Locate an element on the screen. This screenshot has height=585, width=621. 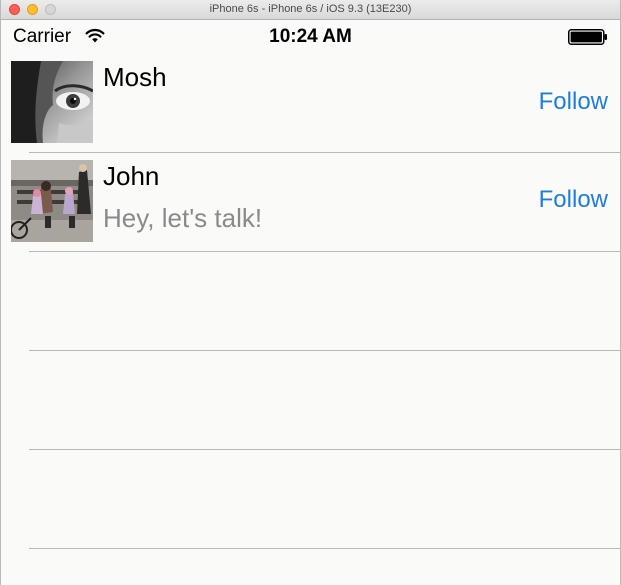
face-photo is located at coordinates (52, 102).